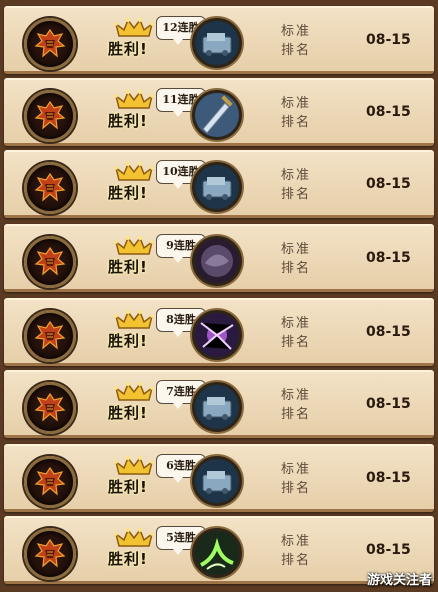  I want to click on arcane-spell-card-icon, so click(217, 335).